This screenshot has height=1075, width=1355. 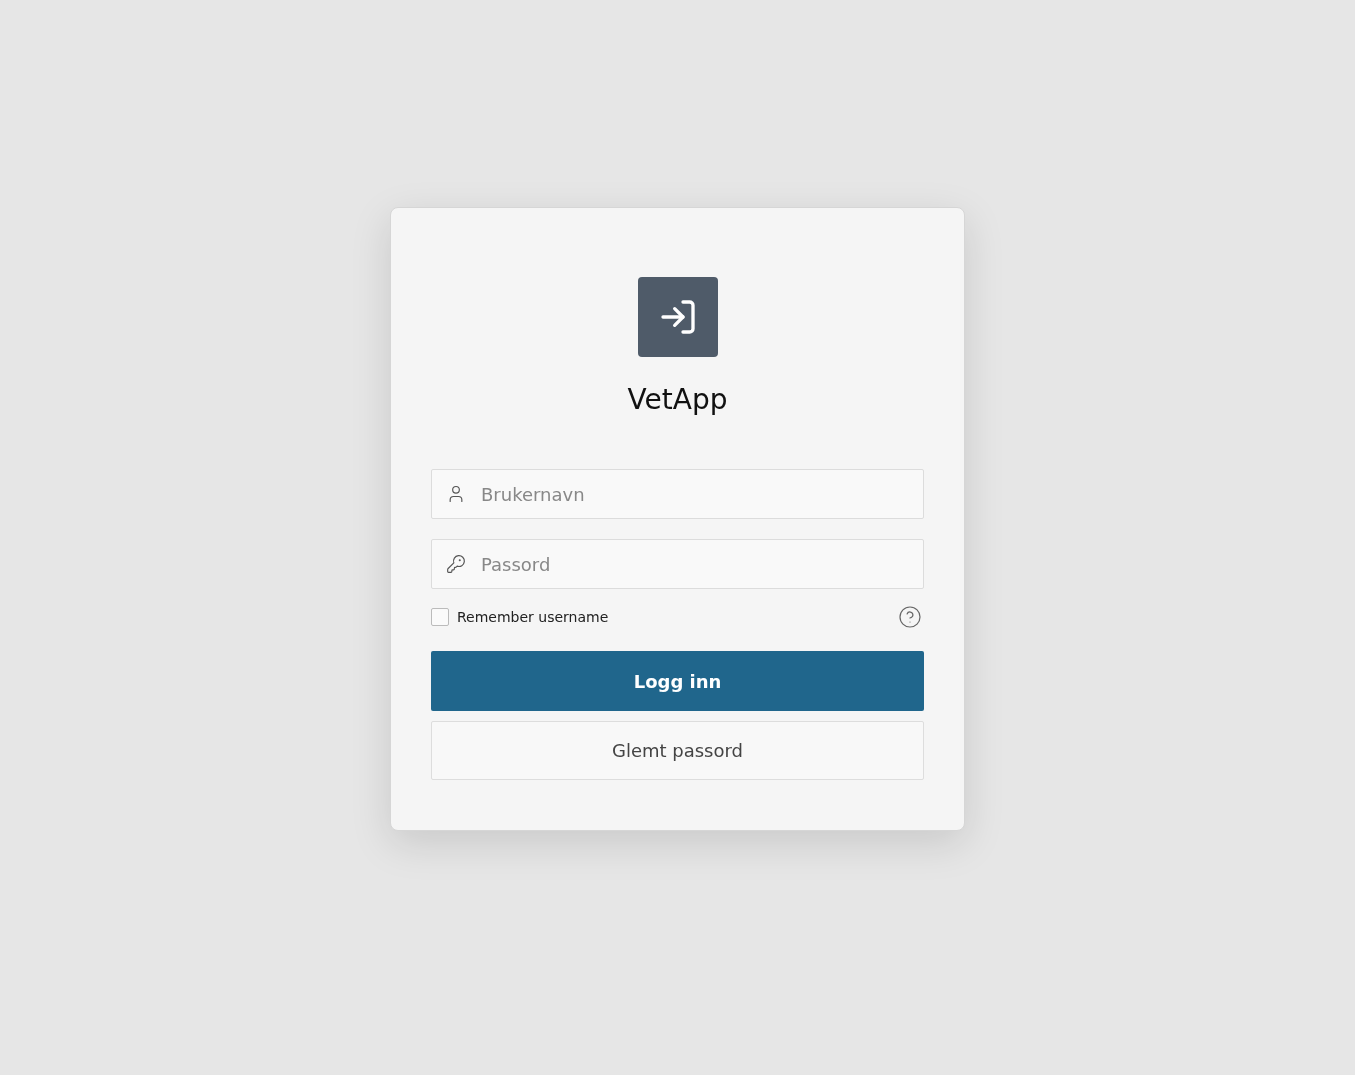 What do you see at coordinates (677, 317) in the screenshot?
I see `login-logo-icon` at bounding box center [677, 317].